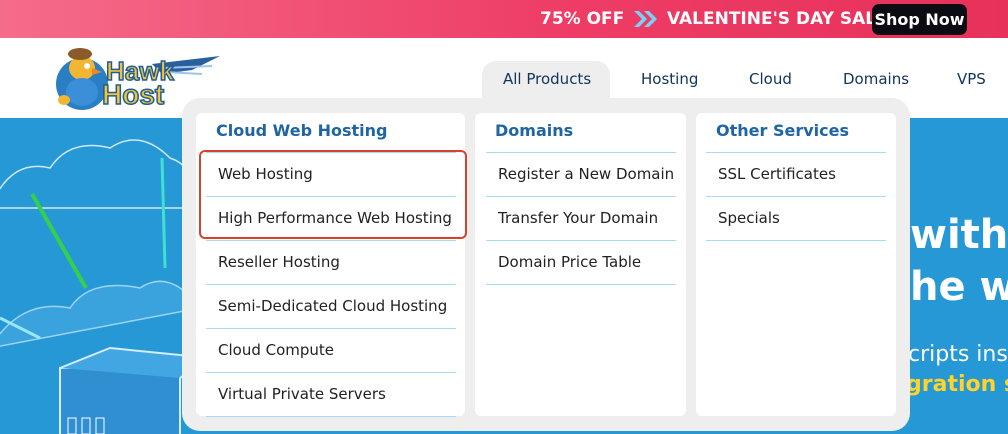 This screenshot has width=1008, height=434. What do you see at coordinates (302, 130) in the screenshot?
I see `column-title-cloud-web-hosting: Cloud Web Hosting` at bounding box center [302, 130].